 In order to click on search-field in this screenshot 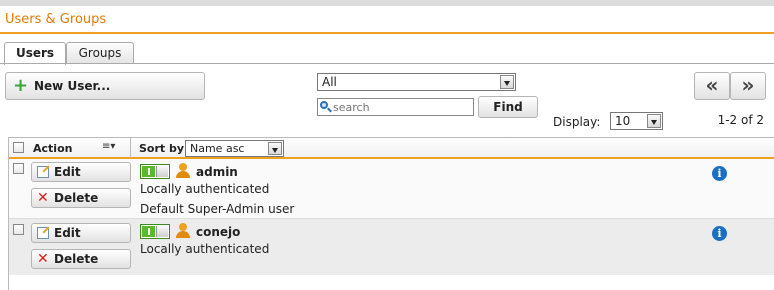, I will do `click(395, 107)`.